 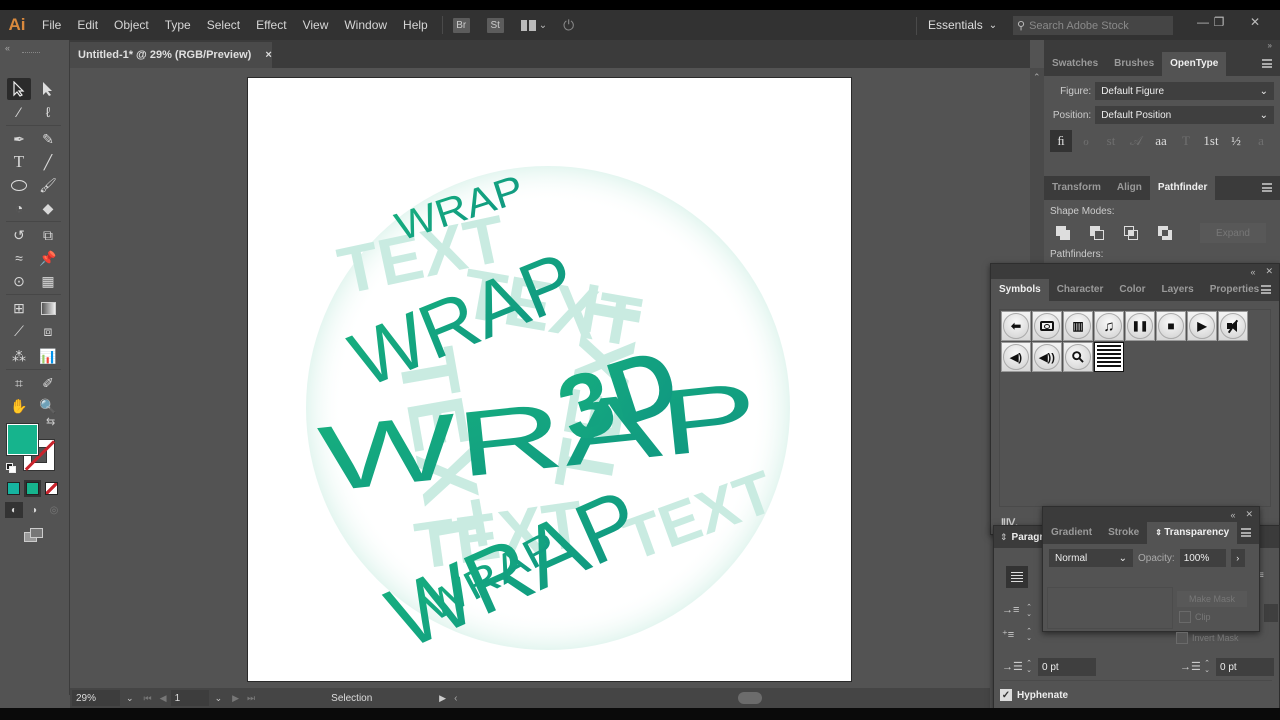 I want to click on workspace-switcher: Essentials ⌄, so click(x=956, y=25).